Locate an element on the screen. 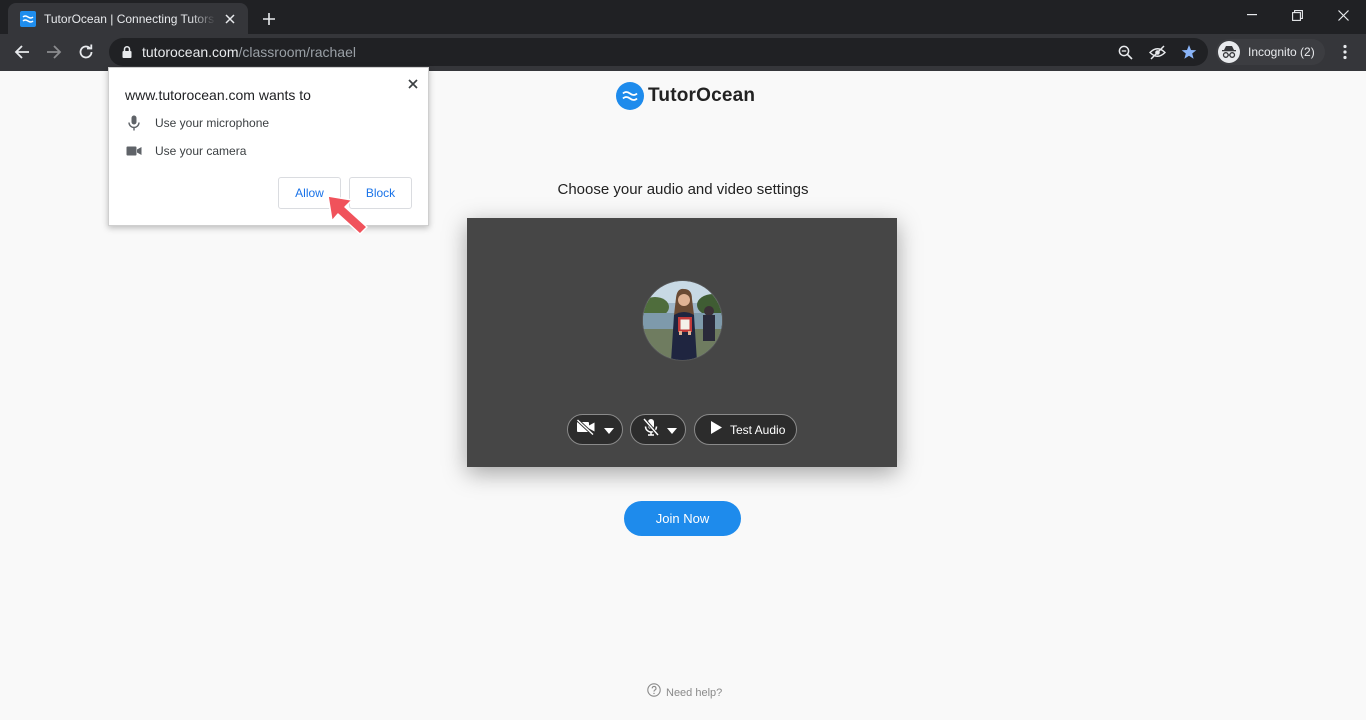  tutorocean-favicon-icon is located at coordinates (28, 18).